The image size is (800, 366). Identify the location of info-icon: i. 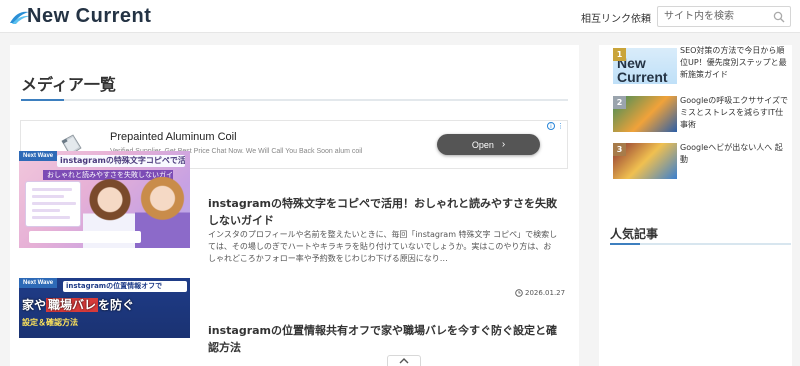
(551, 126).